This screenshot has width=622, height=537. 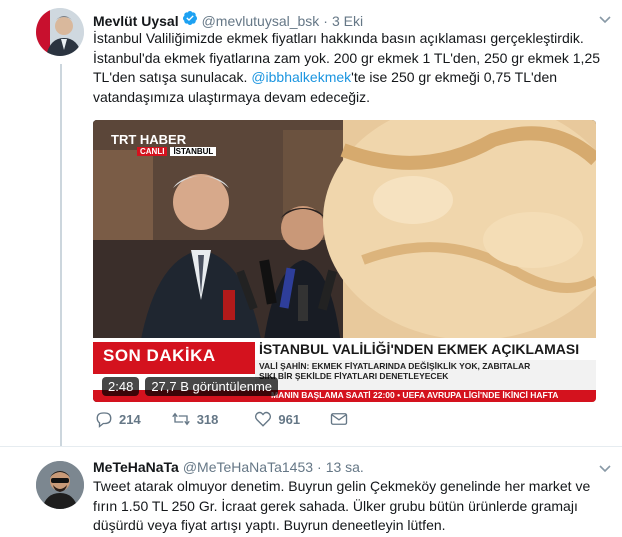 I want to click on retweet-icon, so click(x=180, y=419).